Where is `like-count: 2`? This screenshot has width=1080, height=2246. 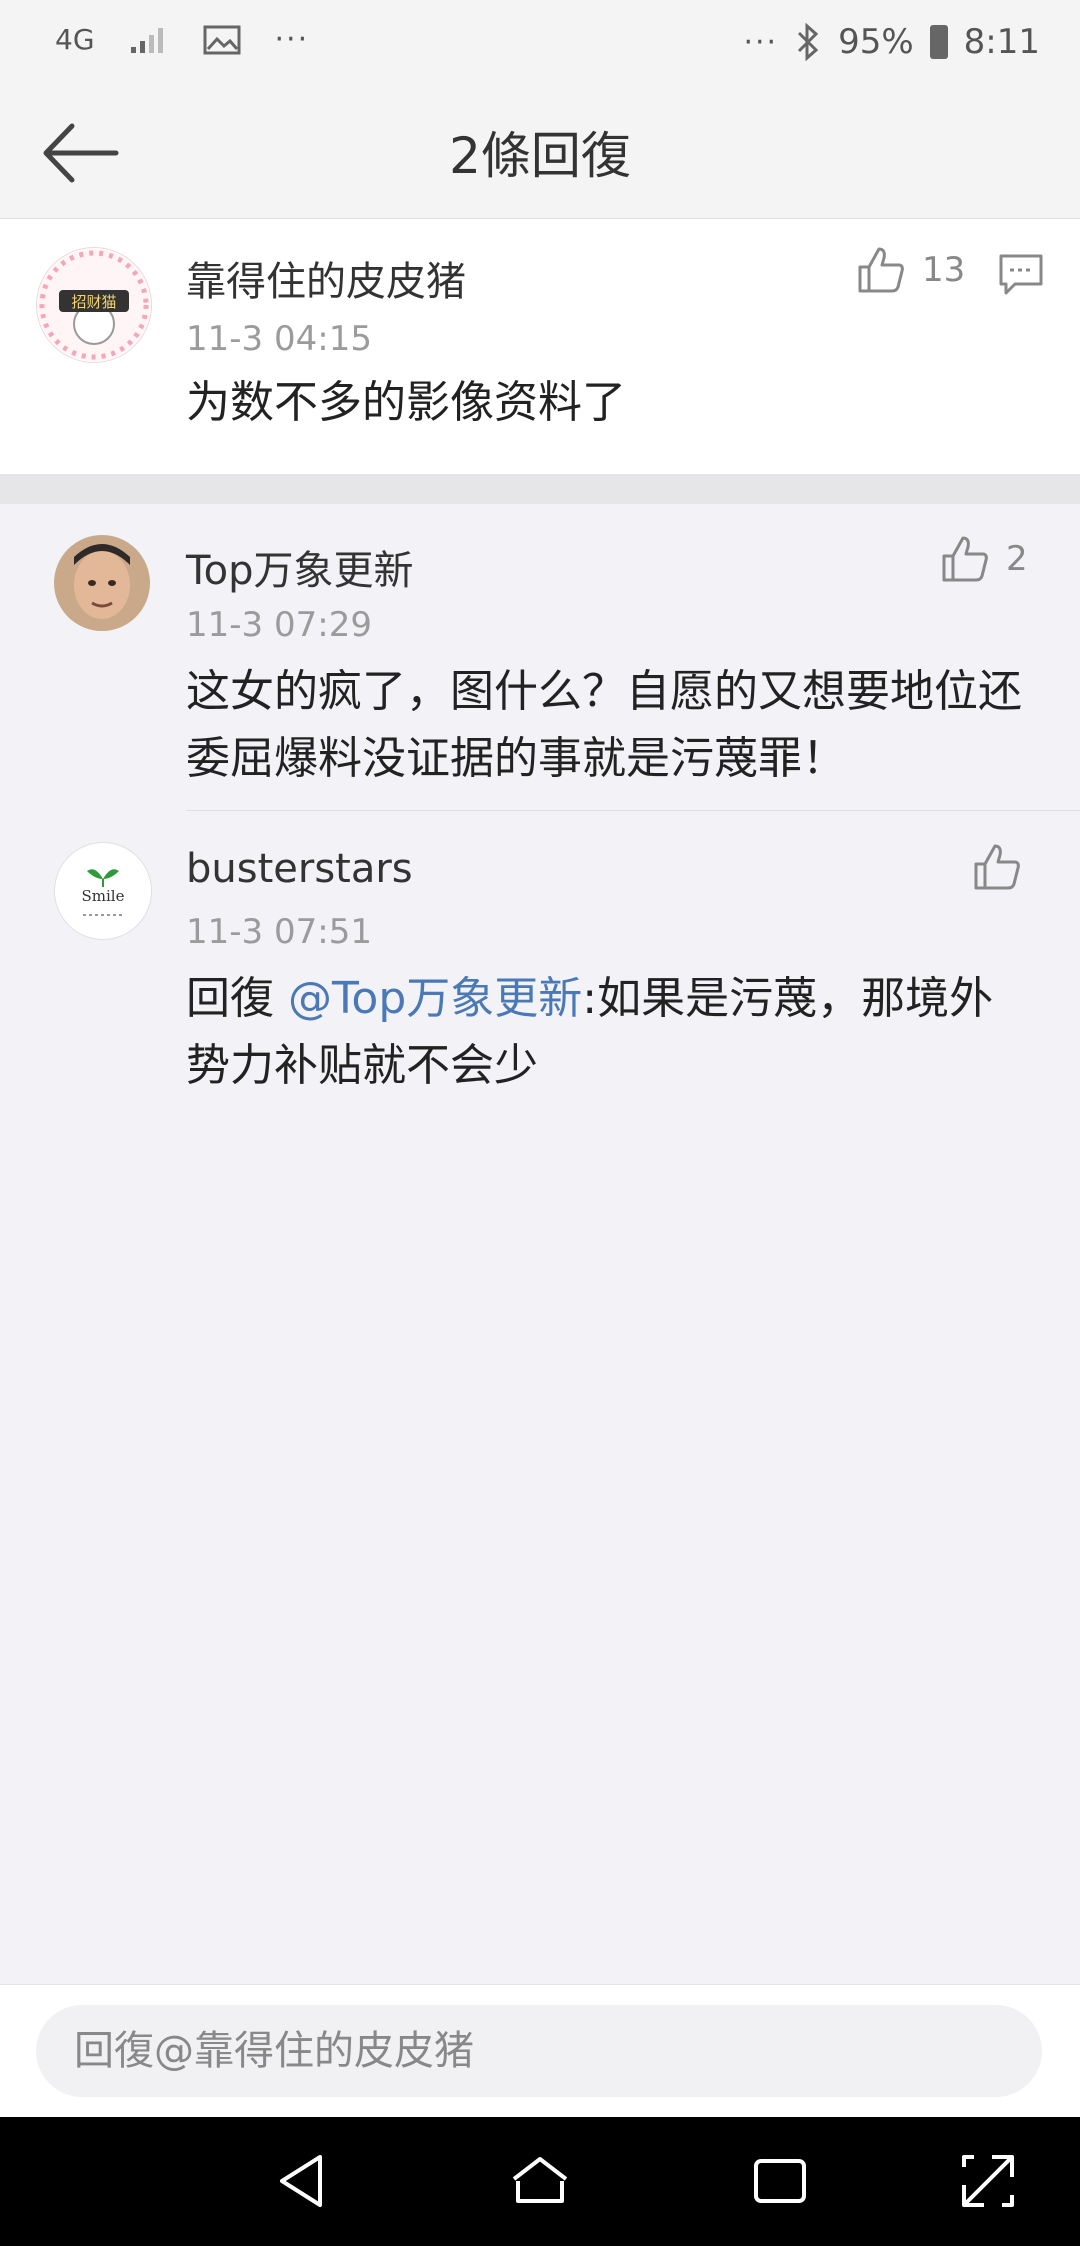 like-count: 2 is located at coordinates (1017, 559).